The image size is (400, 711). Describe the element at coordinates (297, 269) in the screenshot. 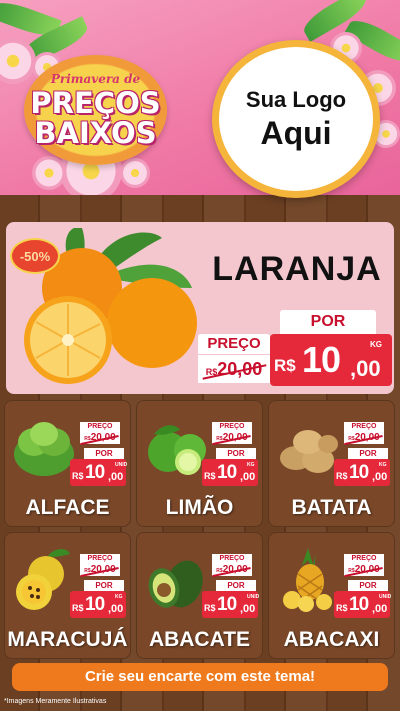

I see `featured-product-name: LARANJA` at that location.